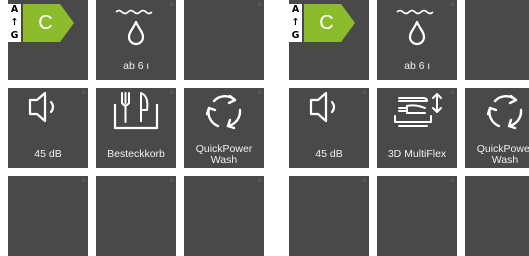 This screenshot has height=256, width=529. I want to click on basket-label: 3D MultiFlex, so click(417, 154).